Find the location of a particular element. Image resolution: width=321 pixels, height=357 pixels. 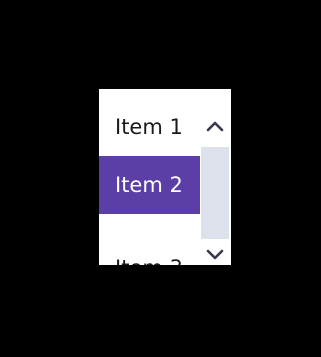

scrollbar-thumb is located at coordinates (215, 193).